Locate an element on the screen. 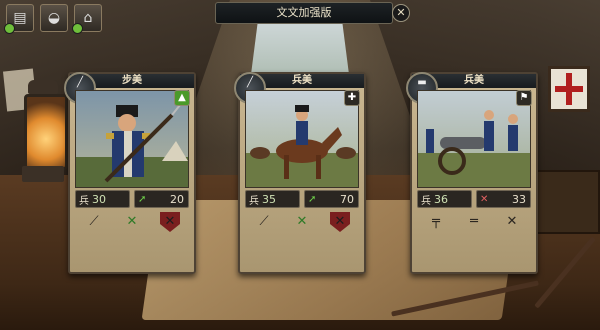 The height and width of the screenshot is (330, 600). card-stats: 兵 30 ➚ 20 is located at coordinates (132, 199).